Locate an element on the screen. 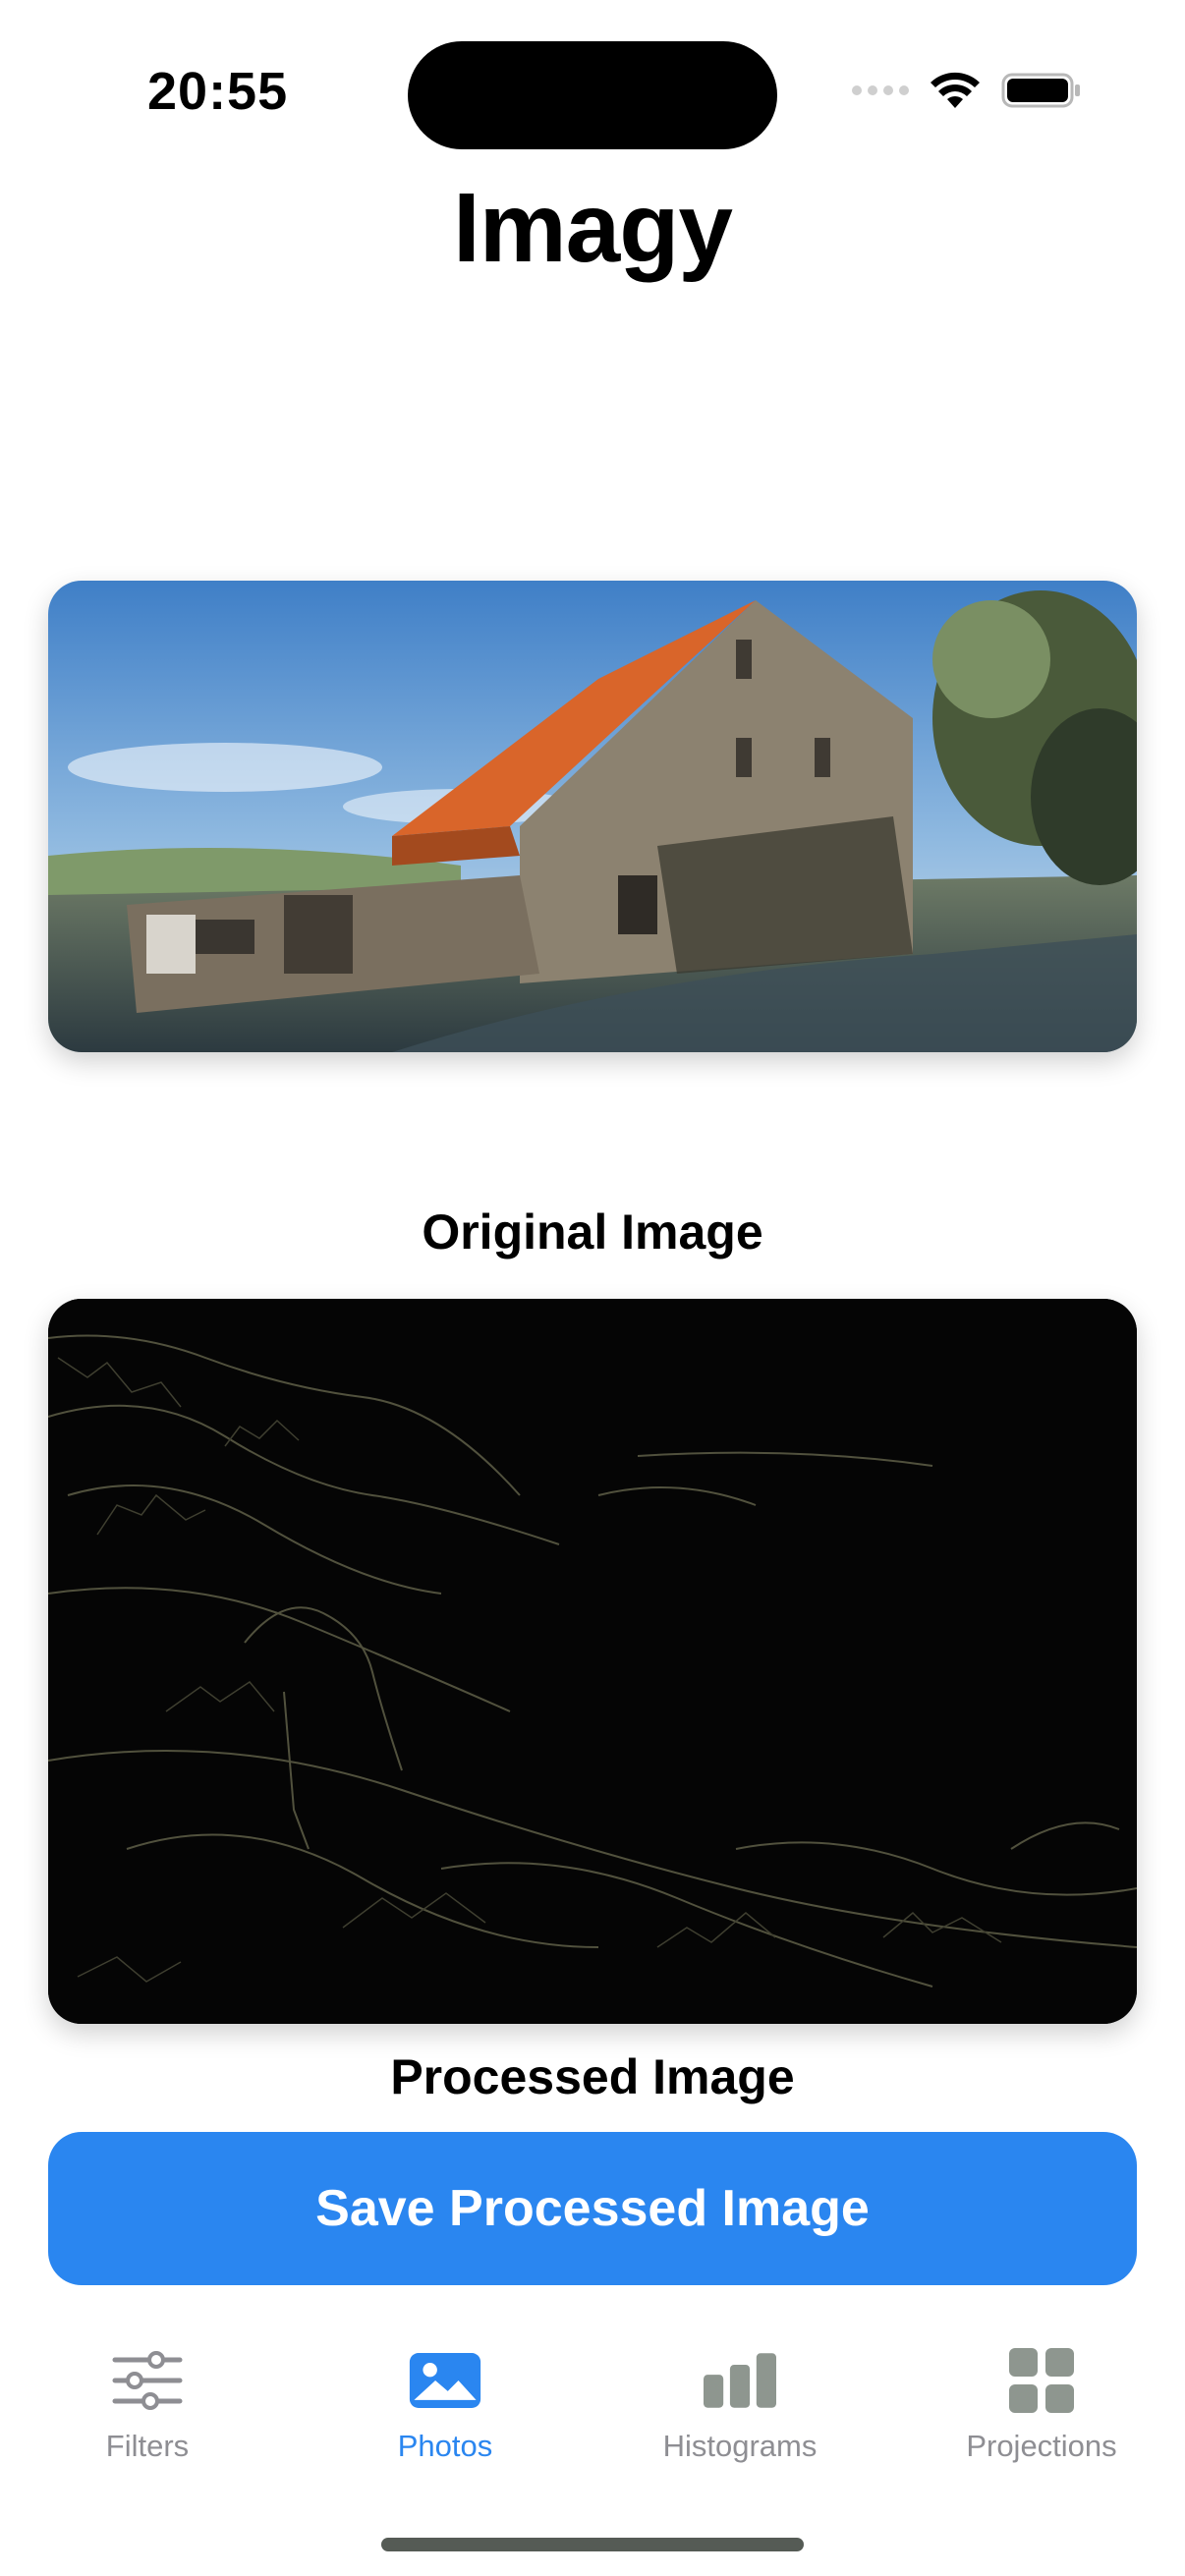 The width and height of the screenshot is (1185, 2576). photo-icon is located at coordinates (445, 2380).